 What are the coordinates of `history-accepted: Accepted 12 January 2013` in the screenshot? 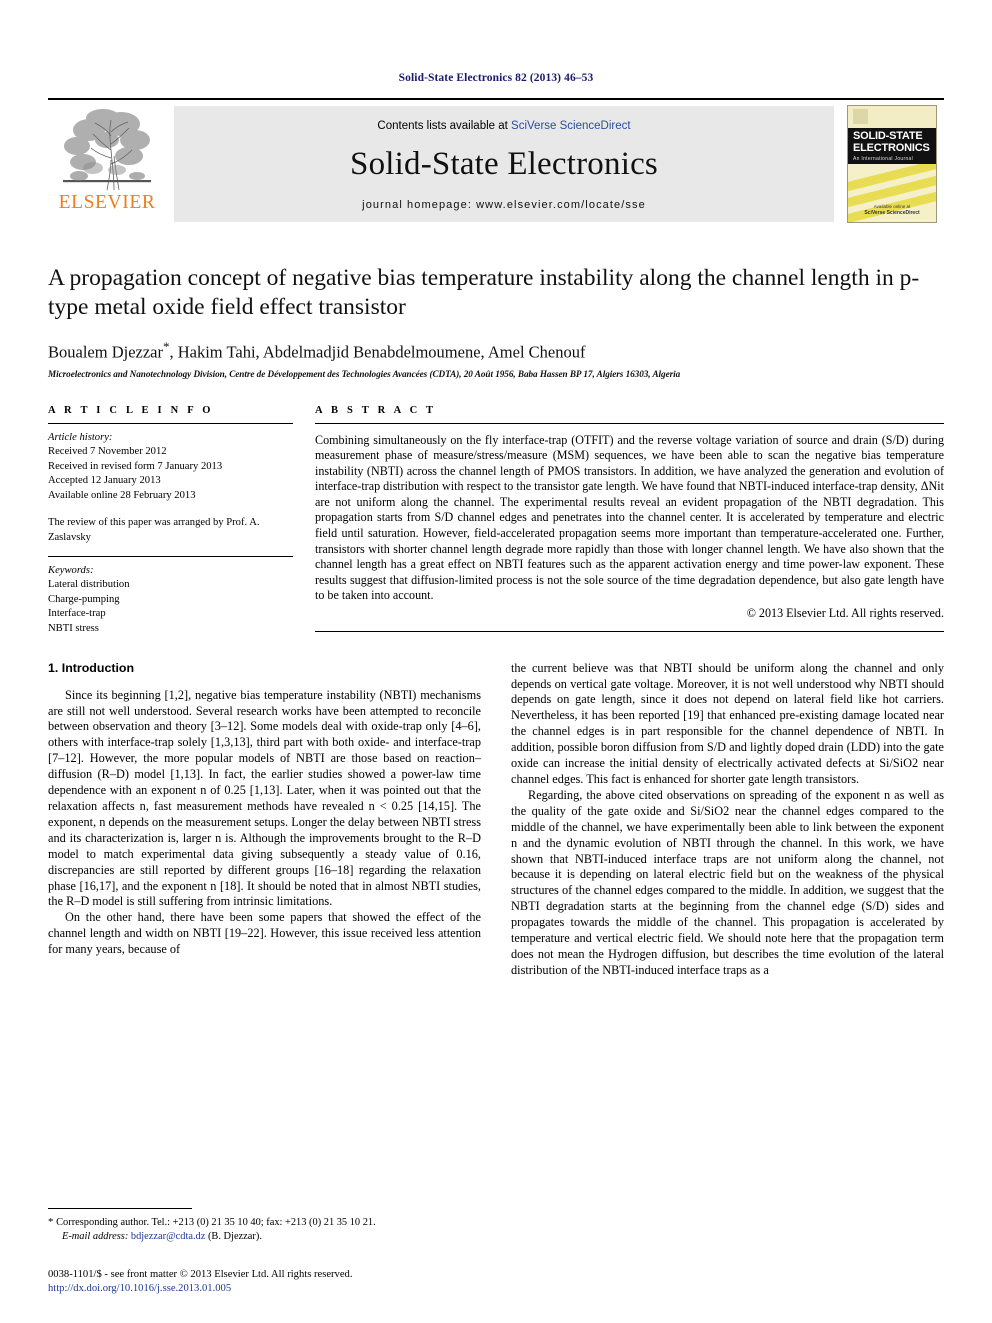 It's located at (104, 481).